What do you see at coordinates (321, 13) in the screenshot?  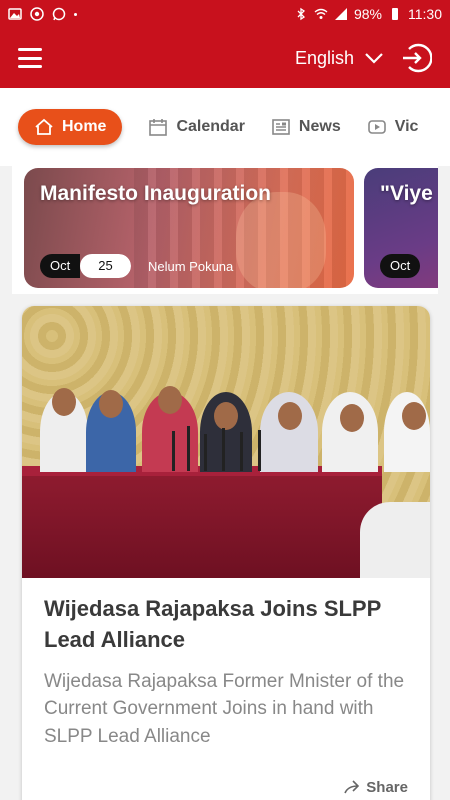 I see `wifi-icon` at bounding box center [321, 13].